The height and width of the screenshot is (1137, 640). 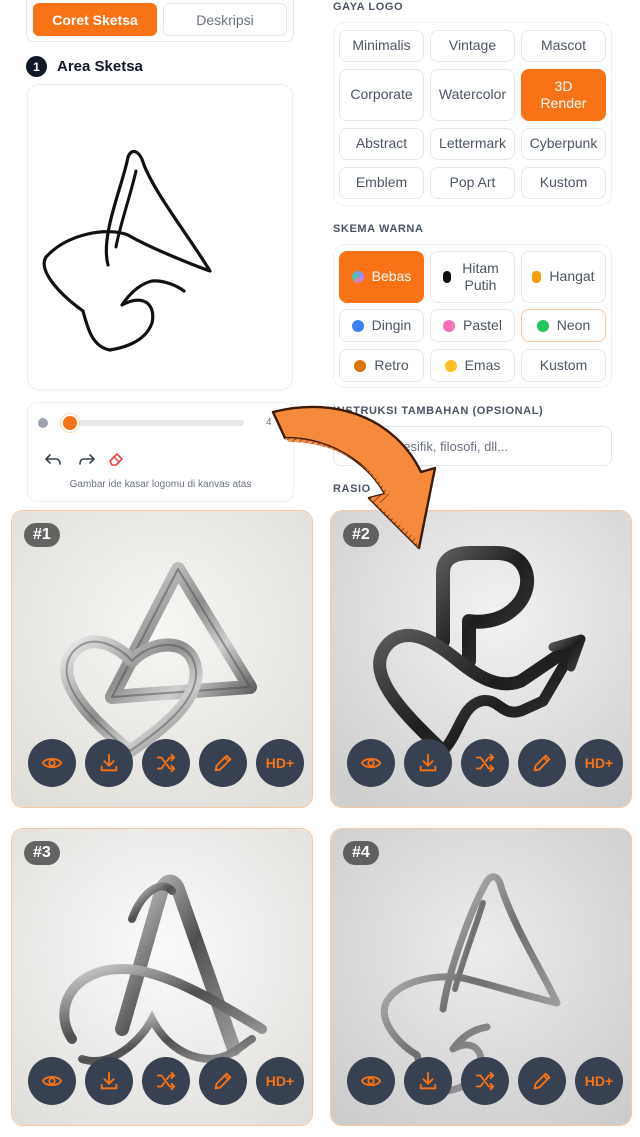 What do you see at coordinates (160, 484) in the screenshot?
I see `canvas-hint: Gambar ide kasar logomu di kanvas atas` at bounding box center [160, 484].